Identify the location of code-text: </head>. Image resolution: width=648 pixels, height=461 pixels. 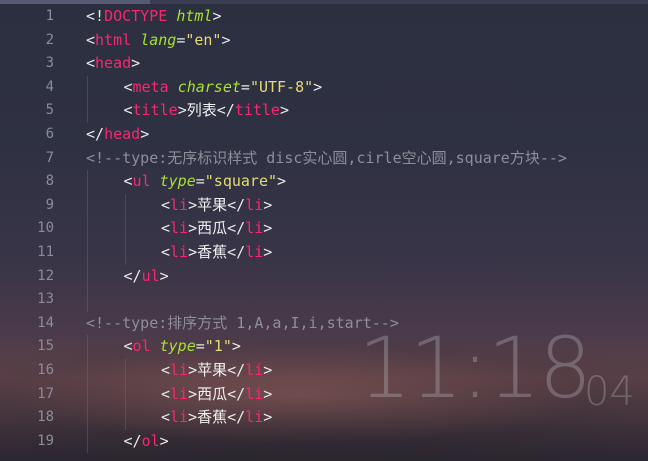
(117, 135).